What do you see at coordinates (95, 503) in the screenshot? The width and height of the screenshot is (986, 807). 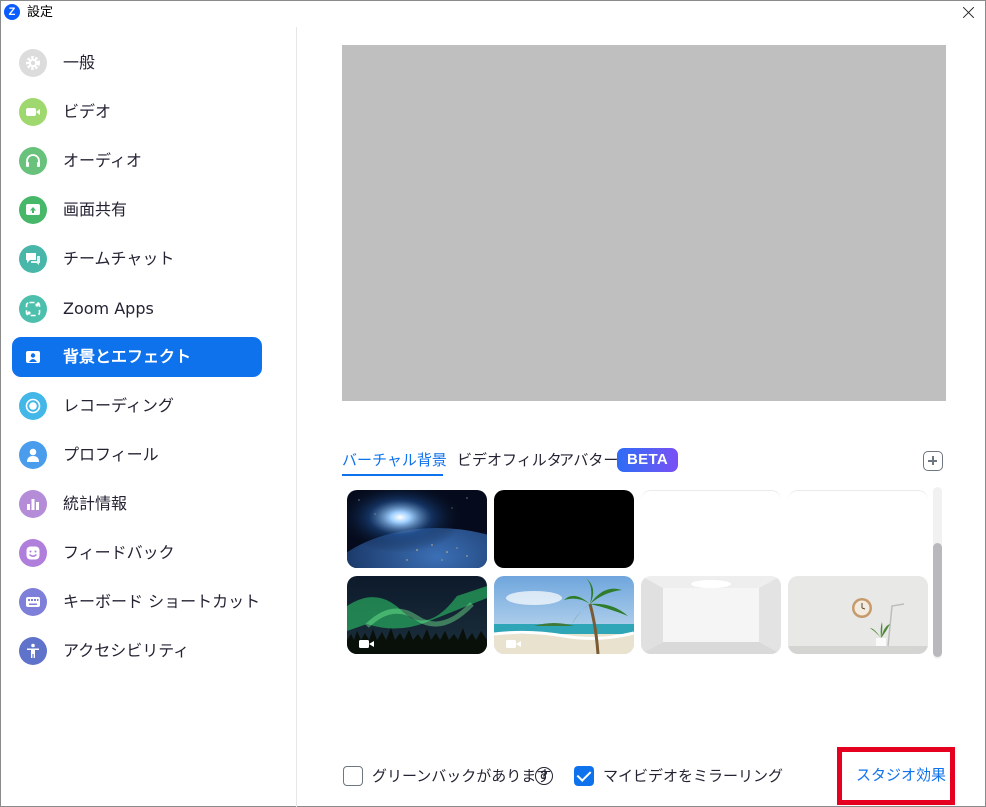 I see `sidebar-item-label: 統計情報` at bounding box center [95, 503].